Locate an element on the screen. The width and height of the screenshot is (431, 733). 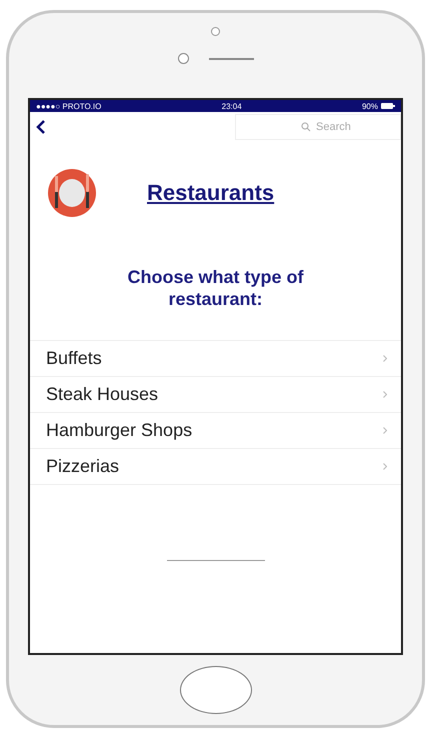
search-field: Search is located at coordinates (318, 127).